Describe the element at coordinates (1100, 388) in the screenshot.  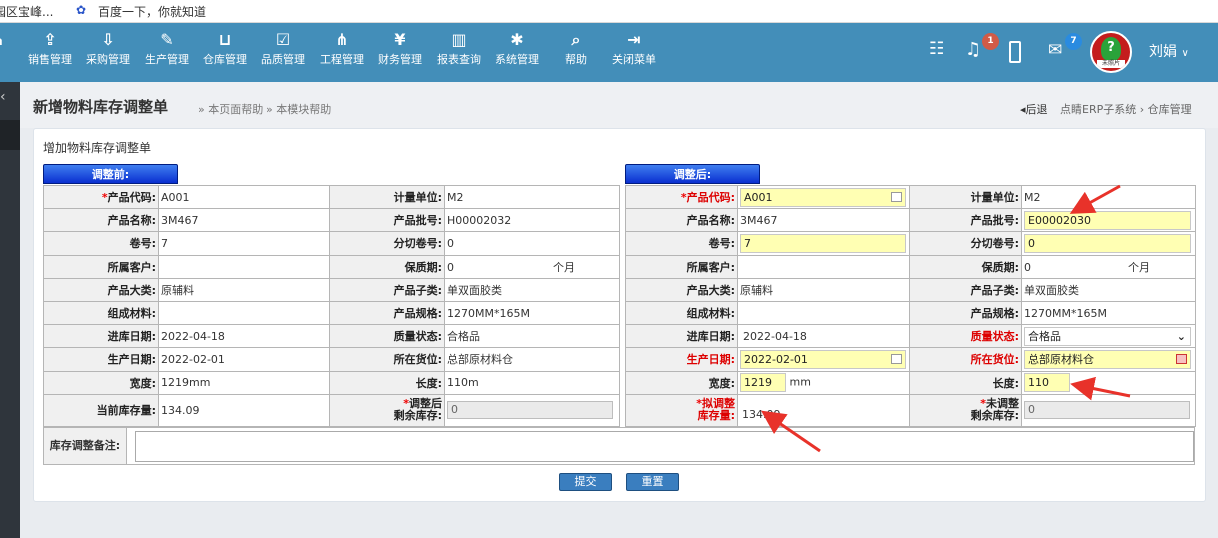
I see `arrow-length` at that location.